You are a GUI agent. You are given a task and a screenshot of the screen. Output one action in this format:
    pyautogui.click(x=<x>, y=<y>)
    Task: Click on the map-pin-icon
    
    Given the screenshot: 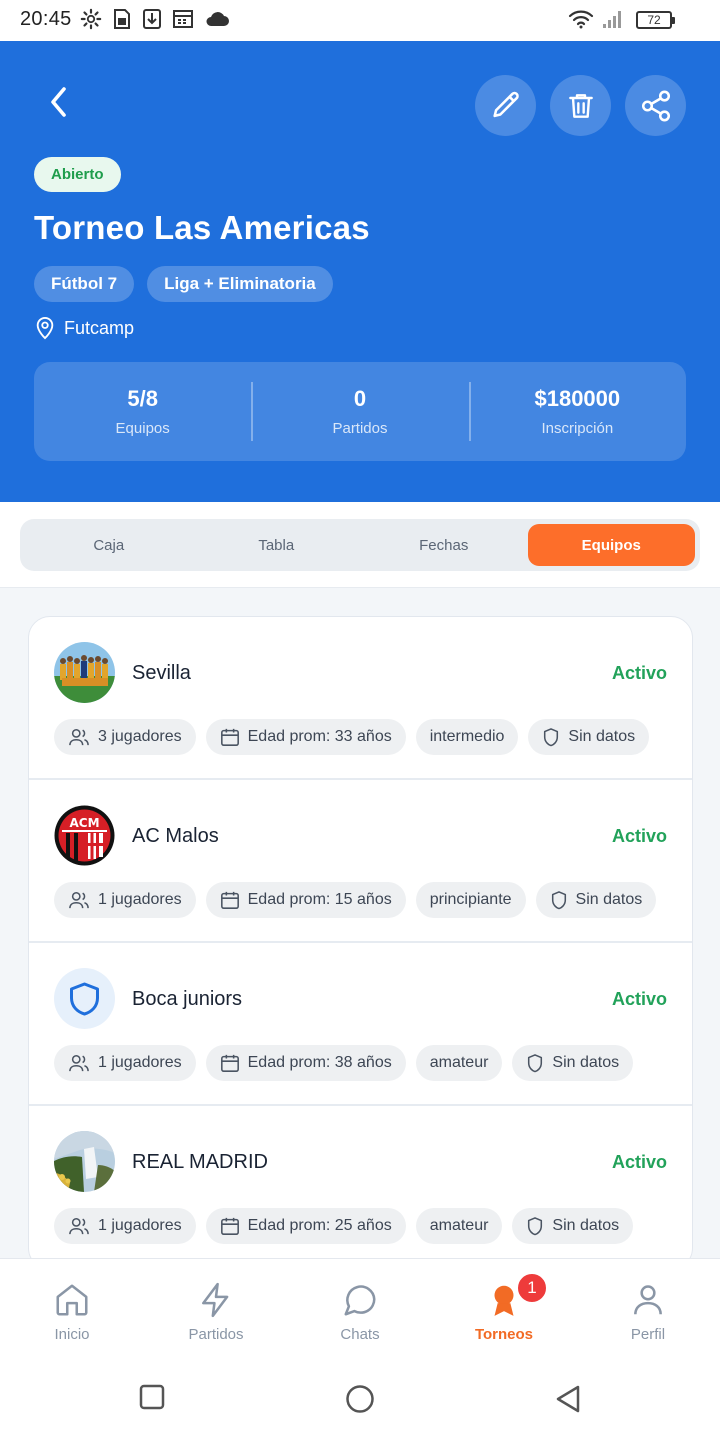 What is the action you would take?
    pyautogui.click(x=45, y=328)
    